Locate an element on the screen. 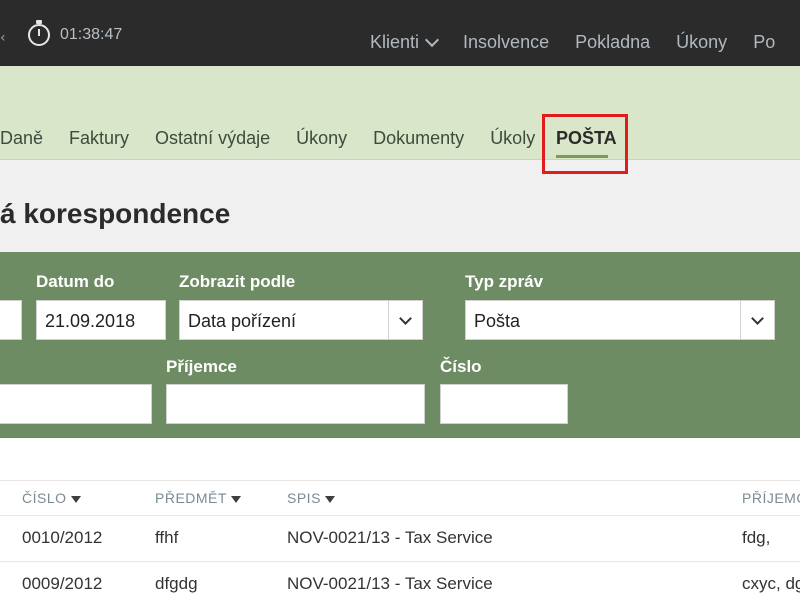 This screenshot has height=600, width=800. column-header-predmet: PŘEDMĚT is located at coordinates (198, 498).